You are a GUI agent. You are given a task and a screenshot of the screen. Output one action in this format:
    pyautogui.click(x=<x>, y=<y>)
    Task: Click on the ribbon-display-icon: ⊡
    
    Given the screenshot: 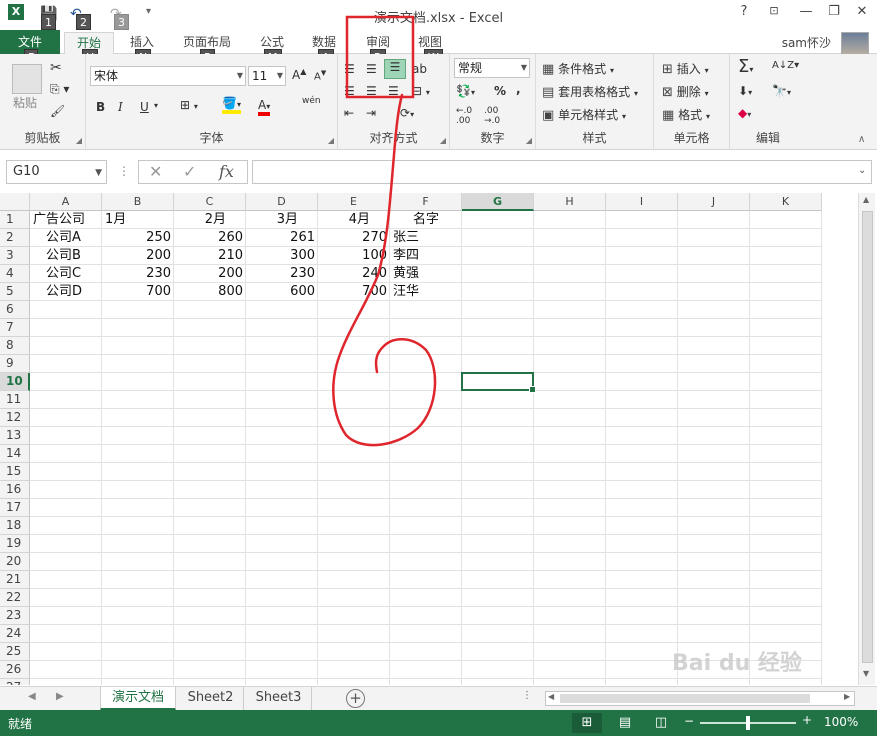 What is the action you would take?
    pyautogui.click(x=774, y=14)
    